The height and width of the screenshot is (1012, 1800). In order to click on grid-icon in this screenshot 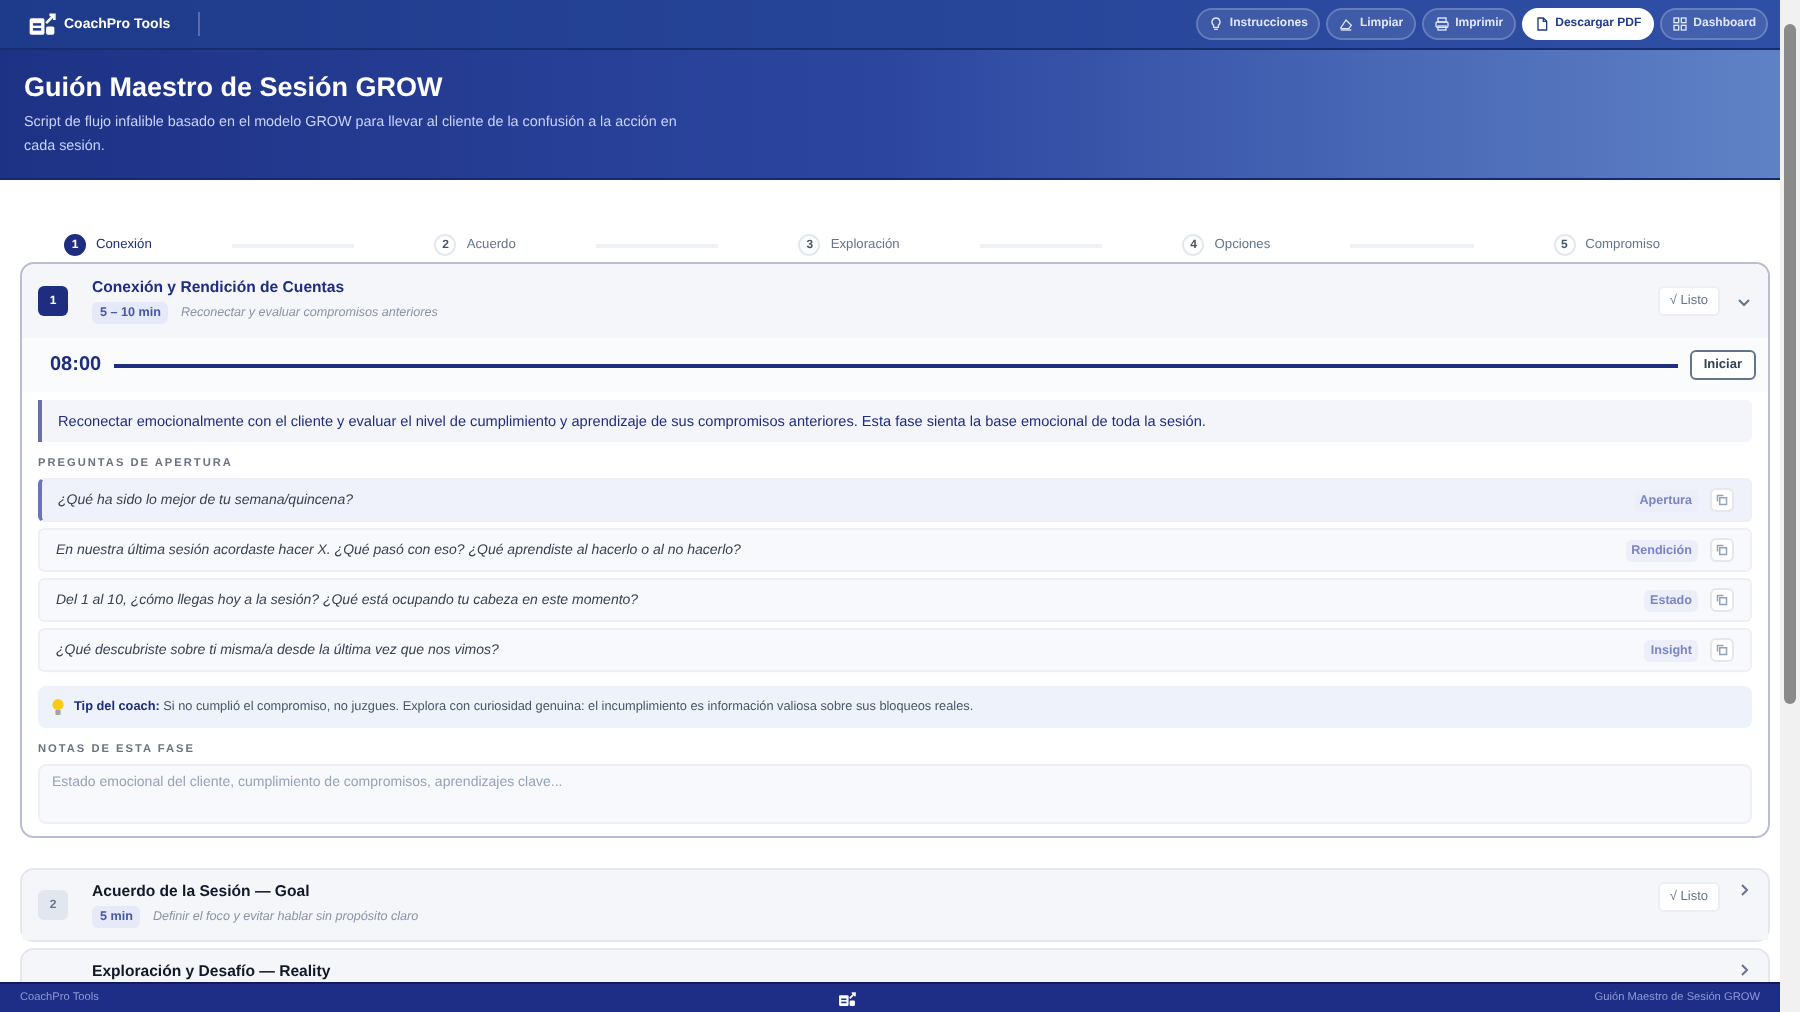, I will do `click(1679, 24)`.